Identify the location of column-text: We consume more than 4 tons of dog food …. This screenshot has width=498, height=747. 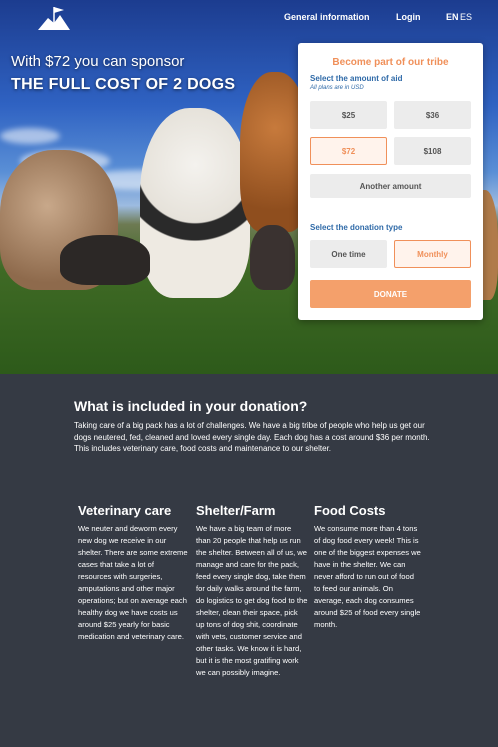
(367, 576).